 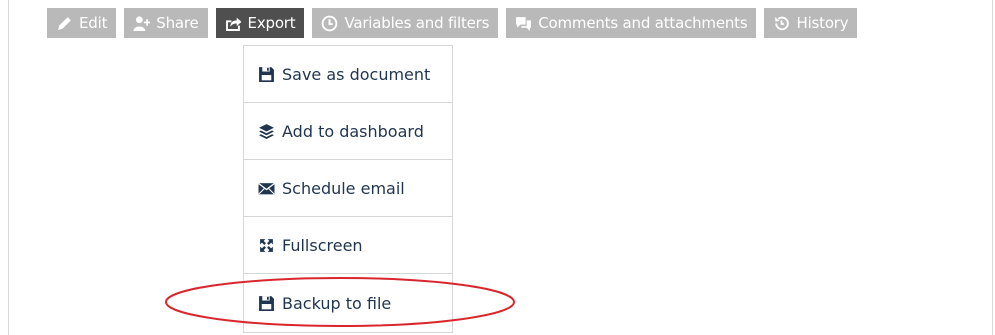 I want to click on clock-icon, so click(x=329, y=23).